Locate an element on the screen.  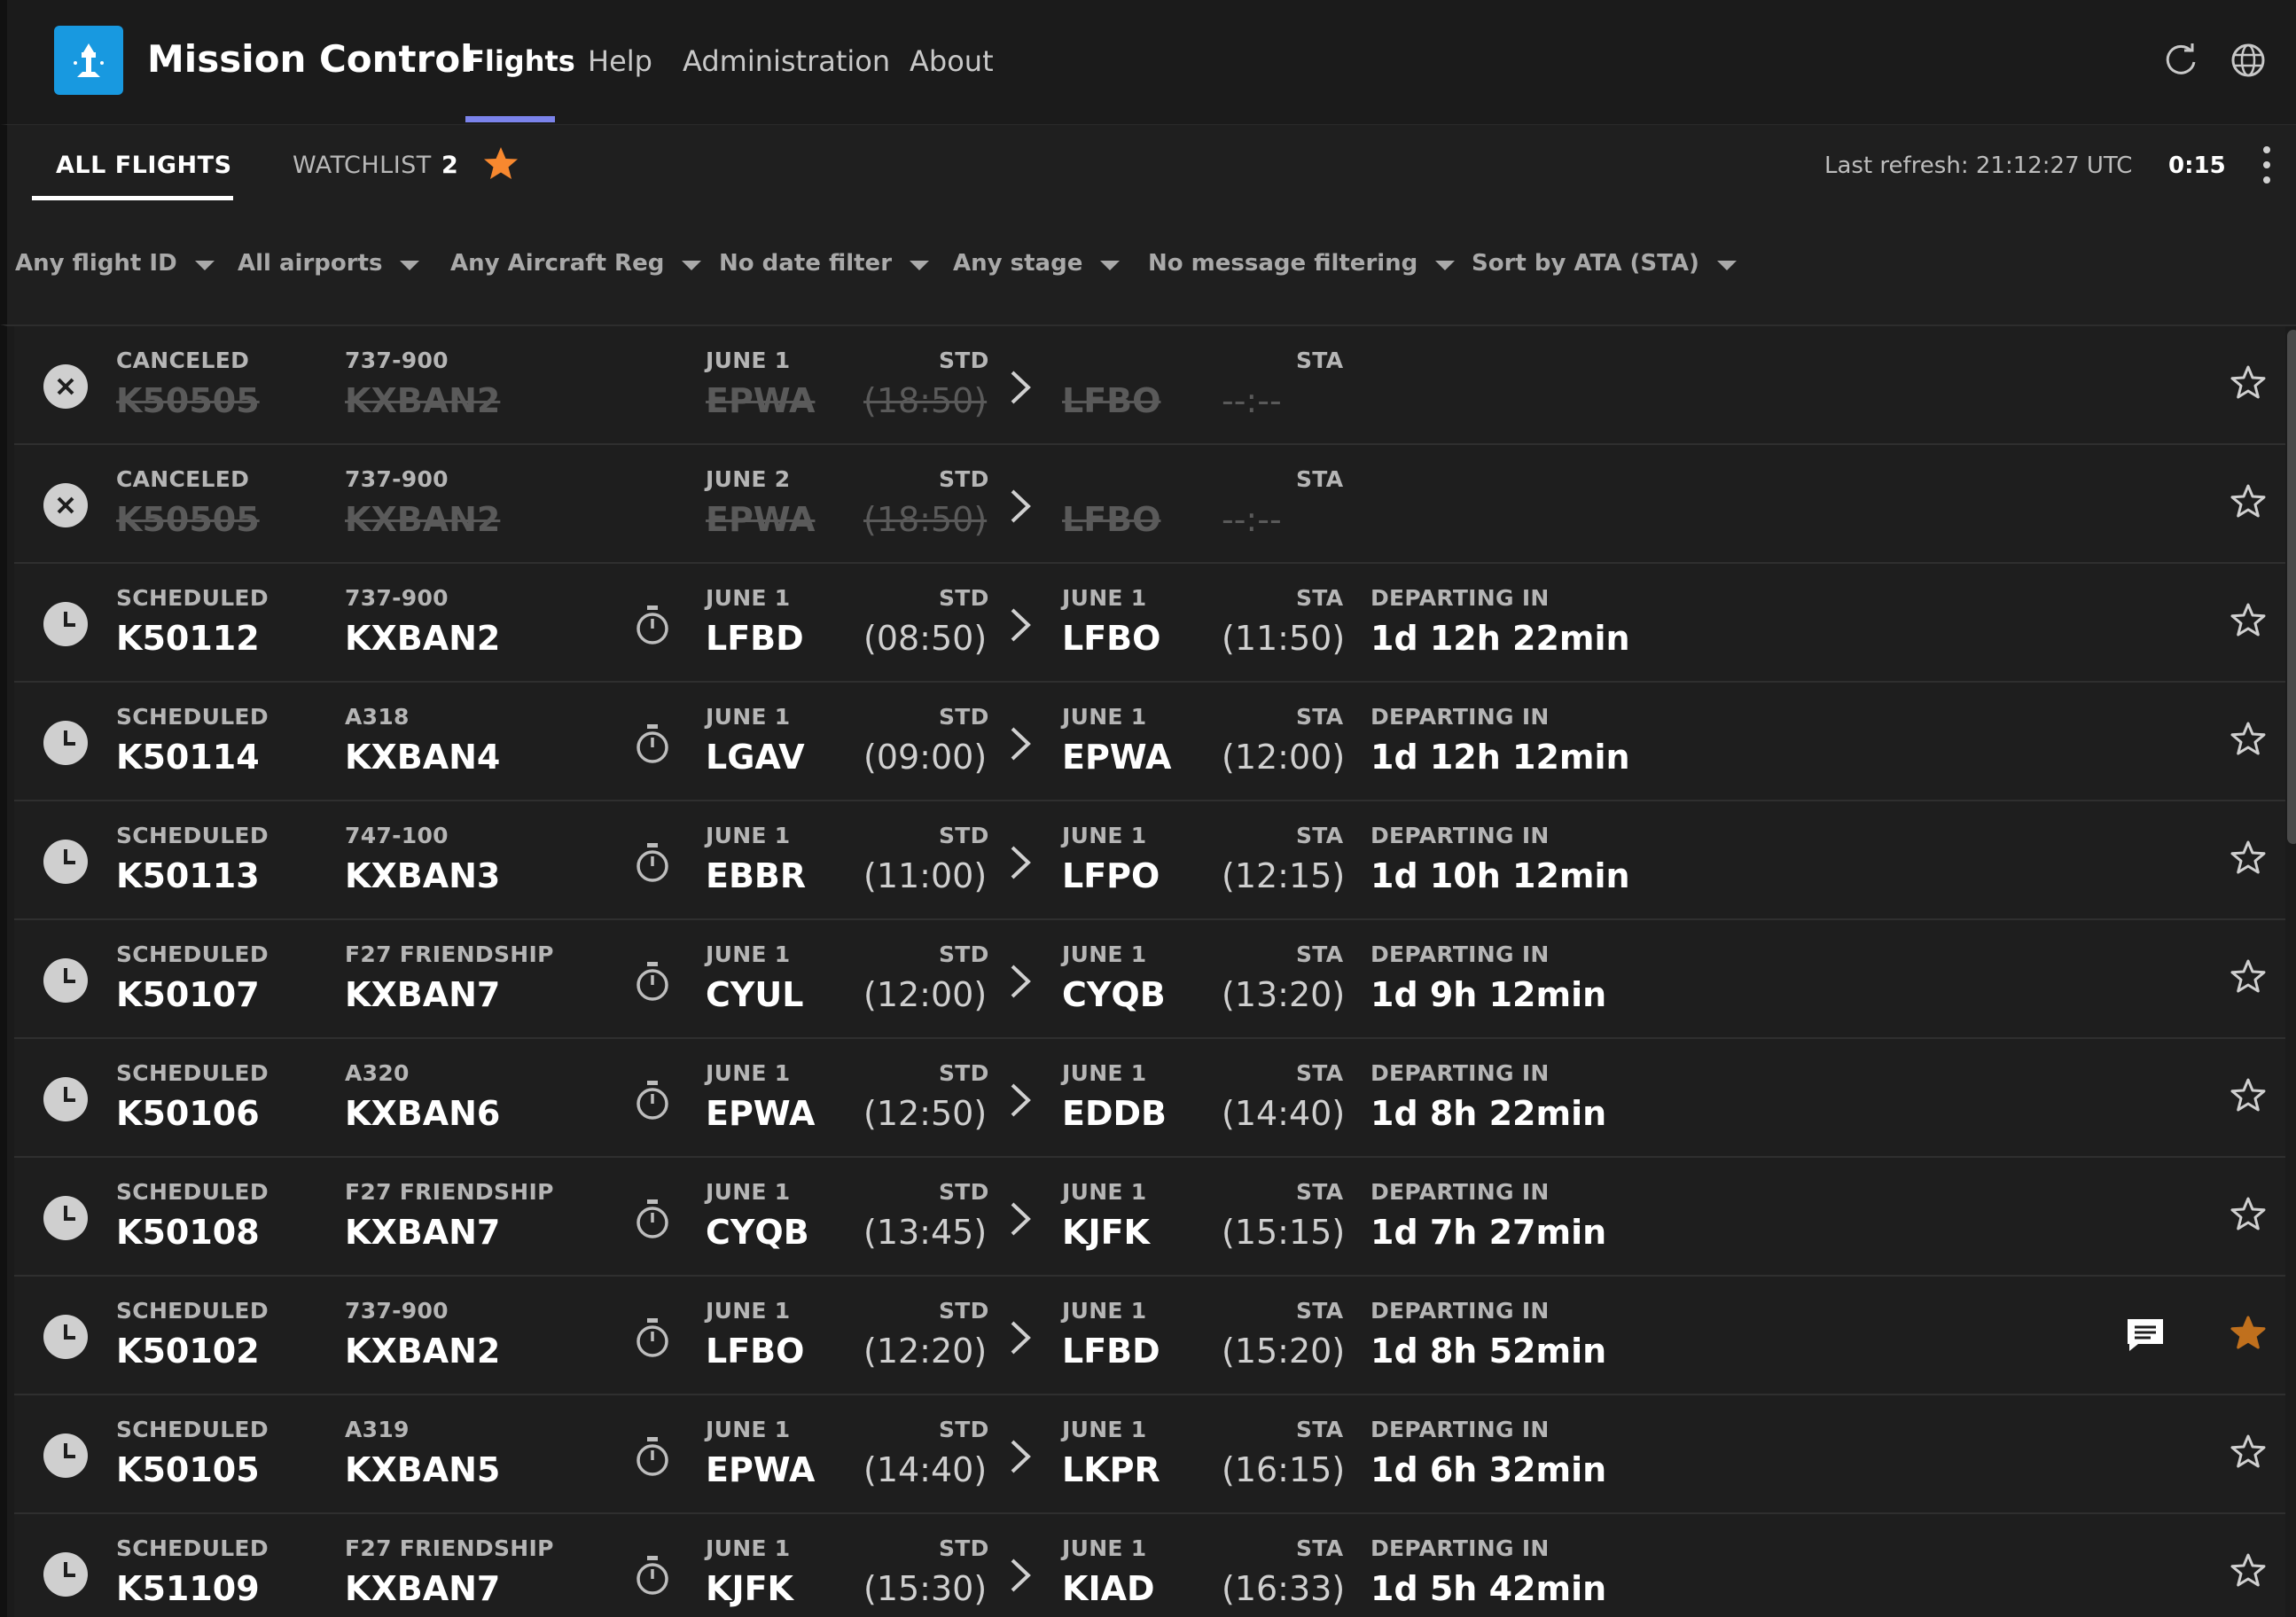
more-vertical-icon is located at coordinates (2267, 165).